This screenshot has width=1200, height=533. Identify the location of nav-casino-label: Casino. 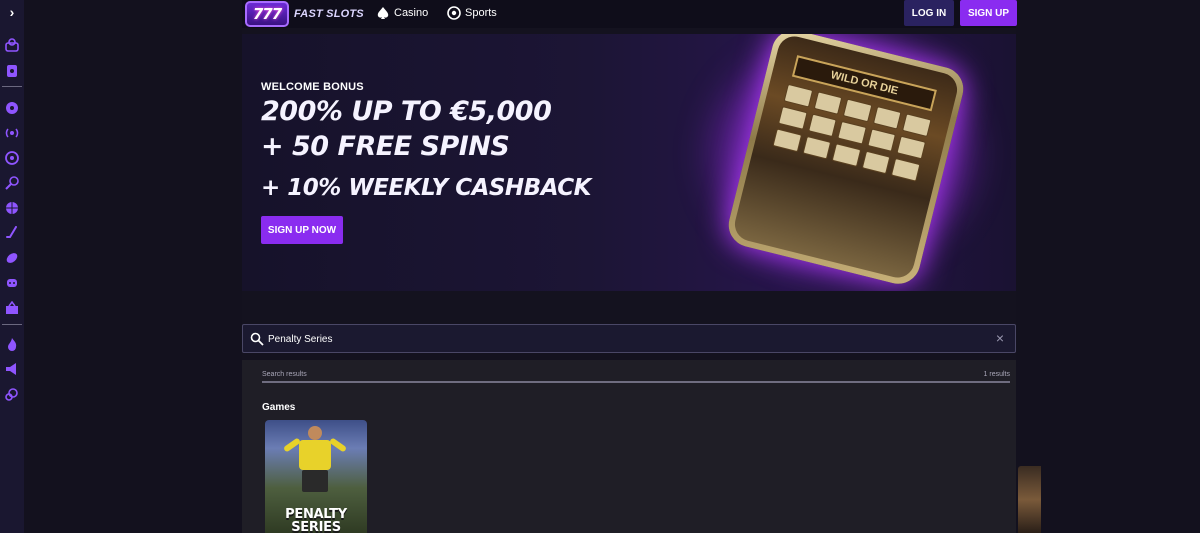
(411, 13).